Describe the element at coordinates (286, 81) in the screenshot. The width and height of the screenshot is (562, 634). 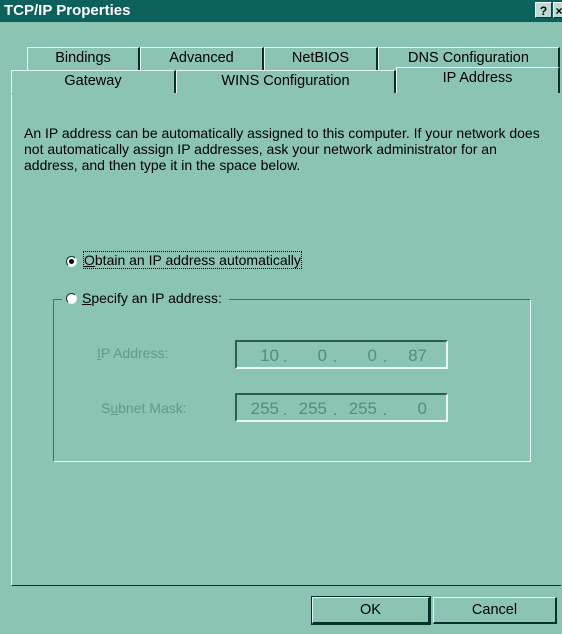
I see `tab-wins-configuration: WINS Configuration` at that location.